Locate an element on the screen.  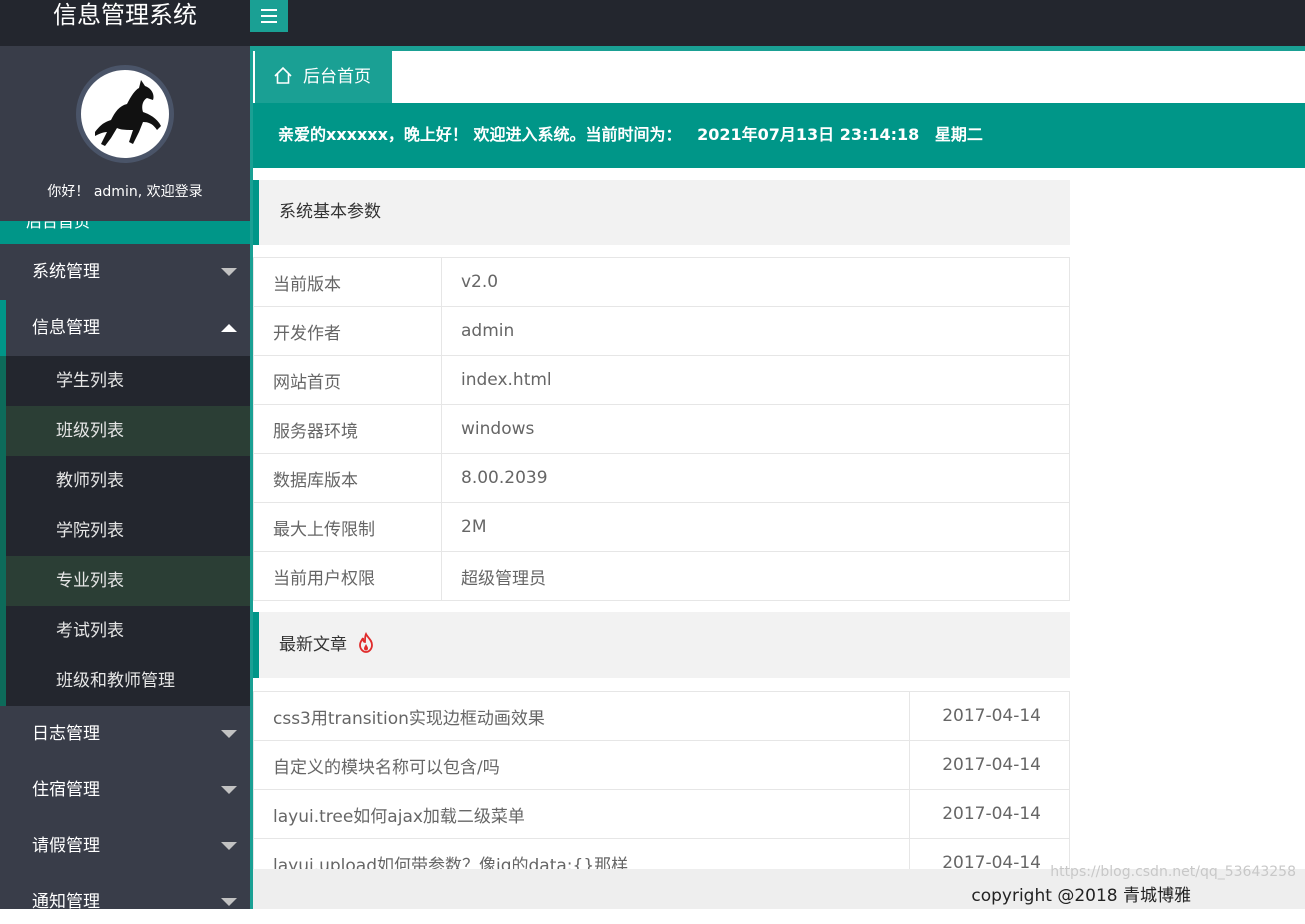
submenu-item-colleges: 学院列表 is located at coordinates (125, 531).